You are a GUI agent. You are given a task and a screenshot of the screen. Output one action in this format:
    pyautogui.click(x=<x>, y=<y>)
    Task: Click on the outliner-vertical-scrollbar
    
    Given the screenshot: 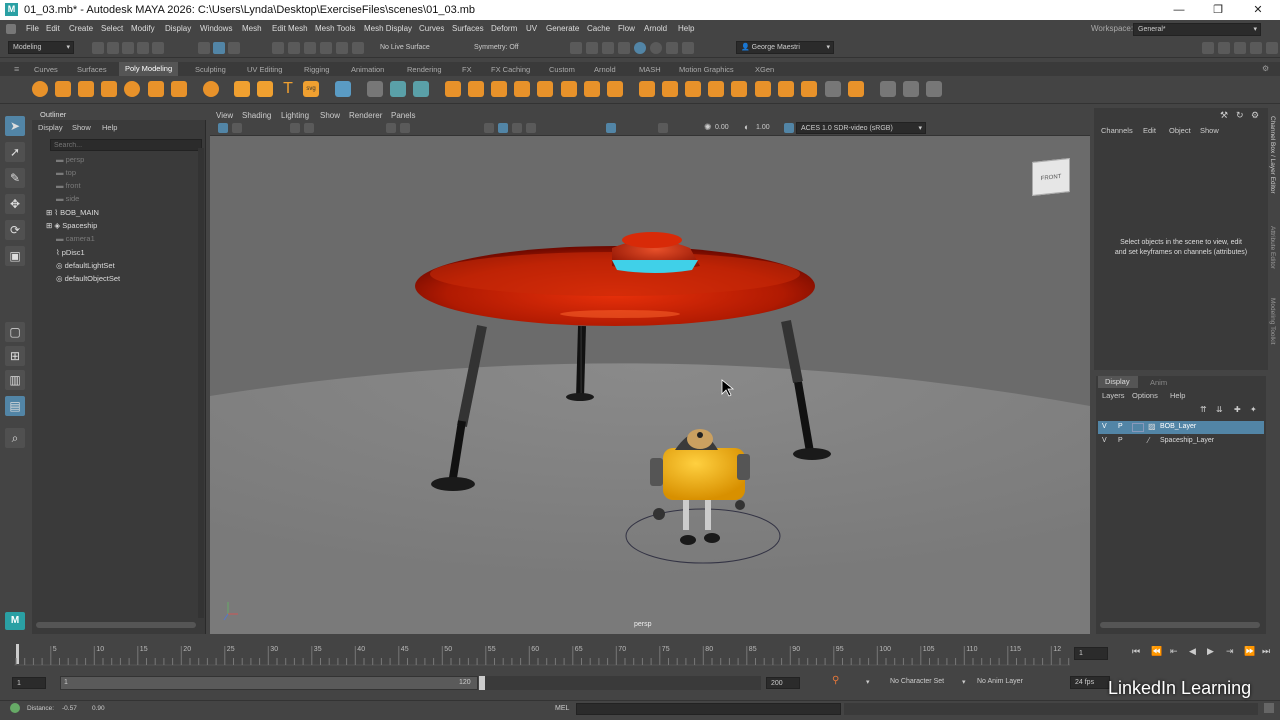 What is the action you would take?
    pyautogui.click(x=201, y=383)
    